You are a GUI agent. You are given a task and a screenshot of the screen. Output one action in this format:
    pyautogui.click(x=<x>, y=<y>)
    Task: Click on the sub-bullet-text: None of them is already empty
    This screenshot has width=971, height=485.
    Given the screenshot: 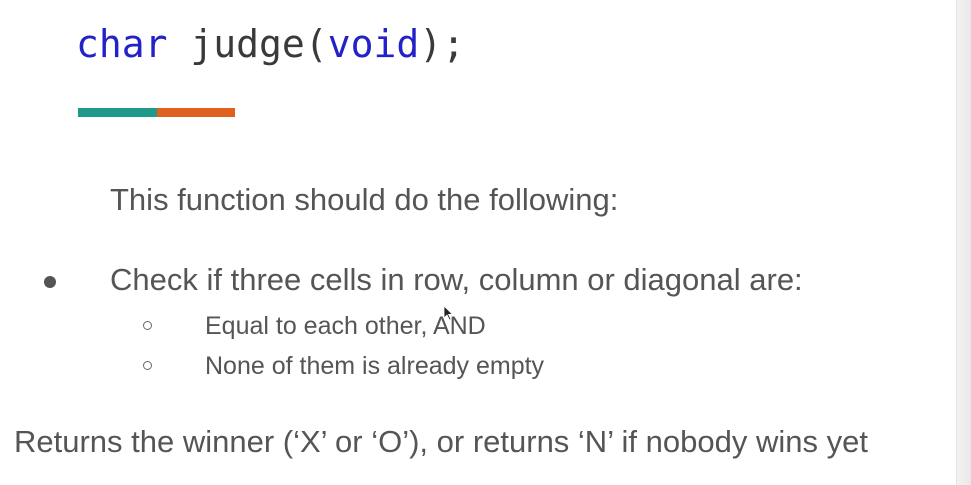 What is the action you would take?
    pyautogui.click(x=375, y=366)
    